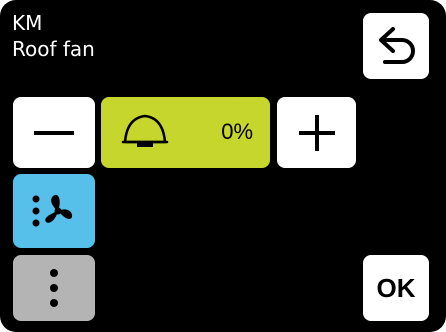  I want to click on vertical-dots-icon, so click(54, 288).